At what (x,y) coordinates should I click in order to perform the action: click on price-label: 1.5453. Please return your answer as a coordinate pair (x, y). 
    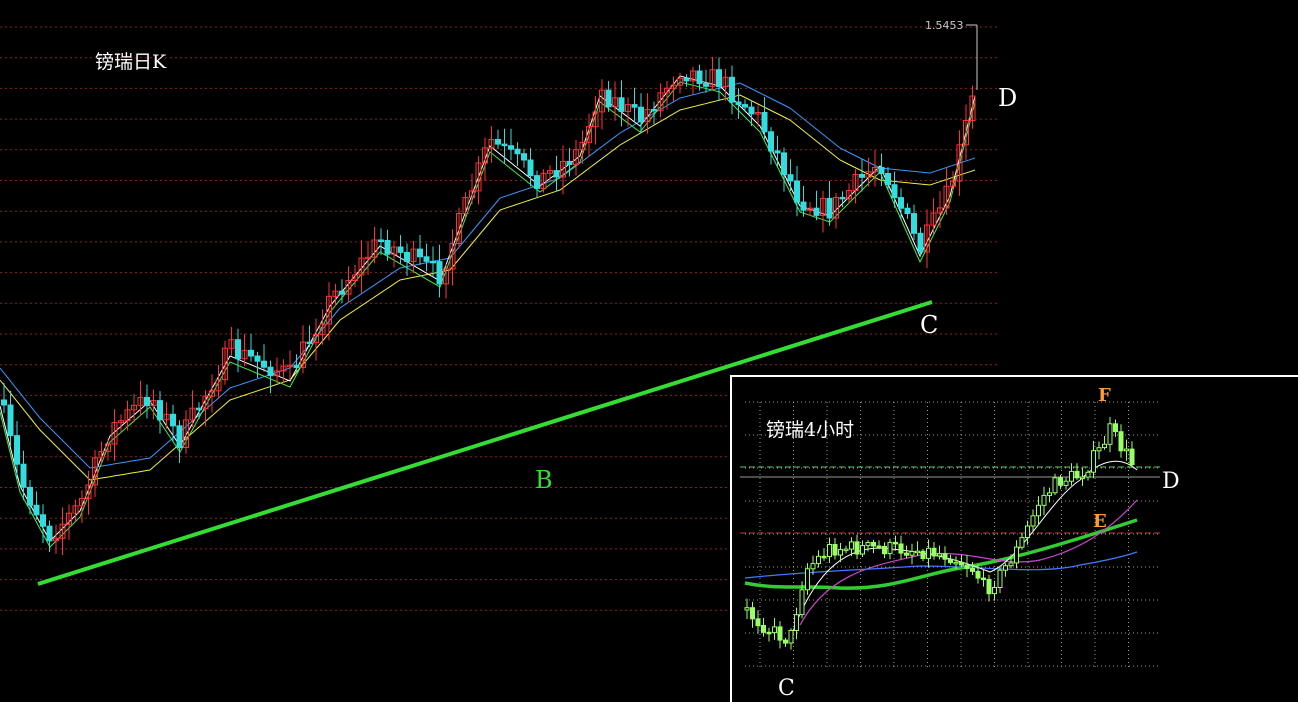
    Looking at the image, I should click on (944, 25).